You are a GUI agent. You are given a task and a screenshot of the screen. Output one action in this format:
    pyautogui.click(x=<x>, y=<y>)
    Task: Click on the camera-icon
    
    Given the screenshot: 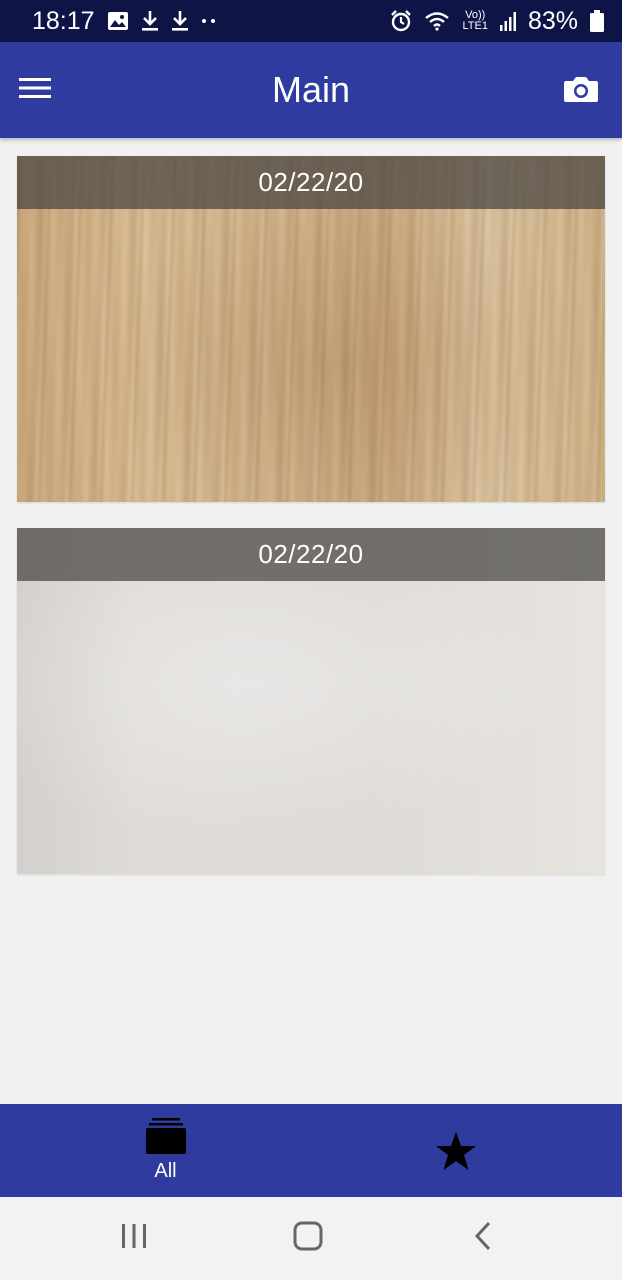 What is the action you would take?
    pyautogui.click(x=581, y=89)
    